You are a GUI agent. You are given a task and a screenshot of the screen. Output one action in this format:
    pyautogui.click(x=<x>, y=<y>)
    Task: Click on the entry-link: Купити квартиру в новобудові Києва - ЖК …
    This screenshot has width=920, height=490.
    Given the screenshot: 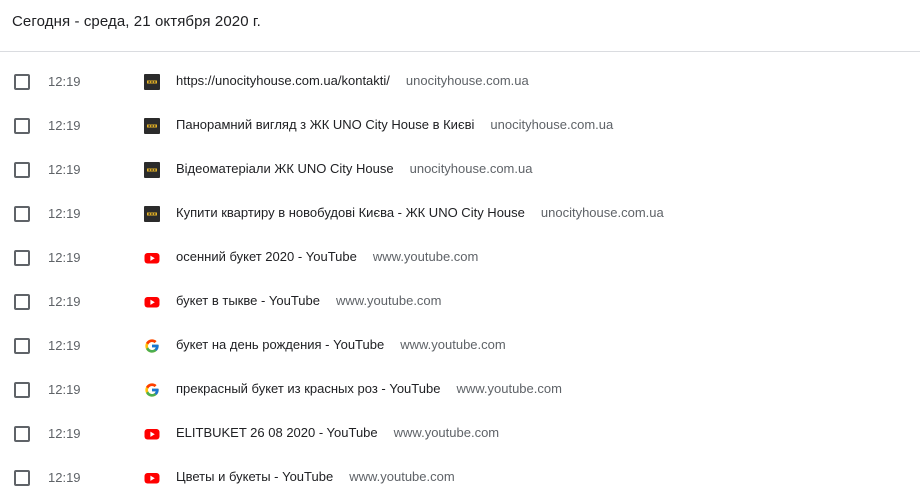 What is the action you would take?
    pyautogui.click(x=420, y=212)
    